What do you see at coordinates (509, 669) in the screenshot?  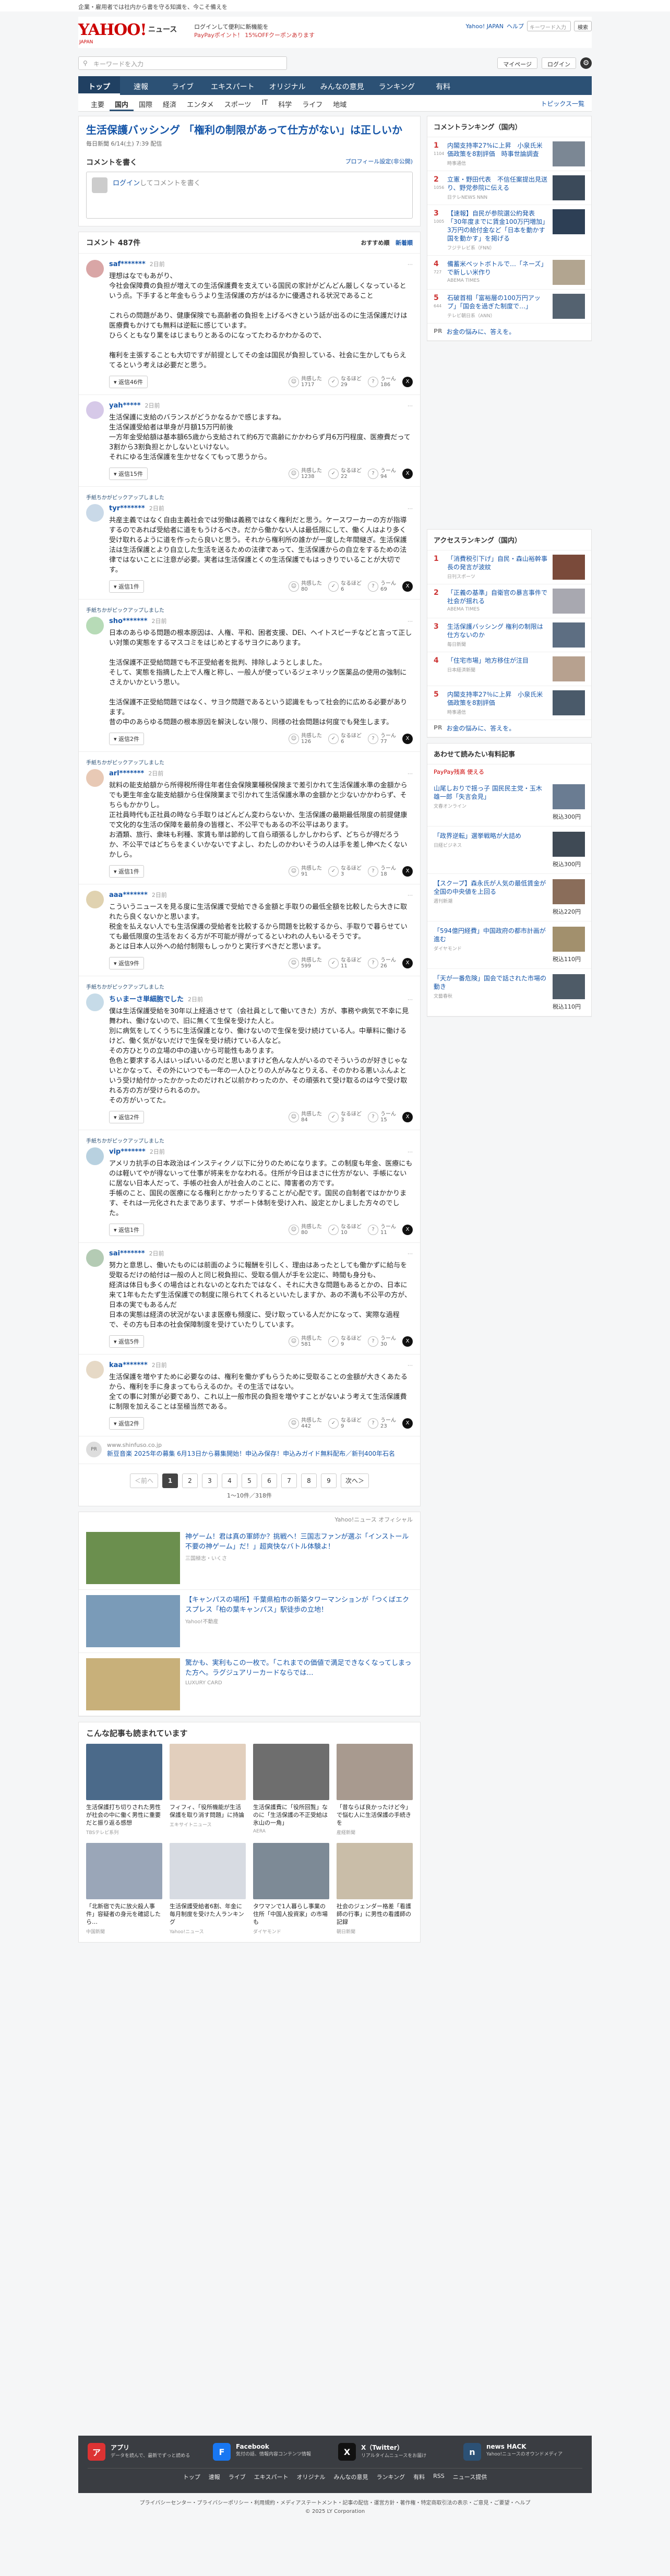 I see `access-item: 4 「住宅市場」地方移住が注目 日本経済新聞` at bounding box center [509, 669].